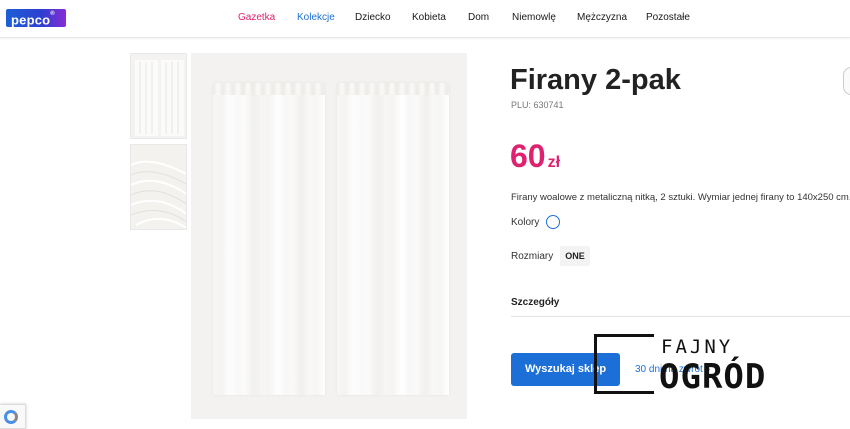 Image resolution: width=850 pixels, height=429 pixels. Describe the element at coordinates (429, 17) in the screenshot. I see `nav-item-kobieta: Kobieta` at that location.